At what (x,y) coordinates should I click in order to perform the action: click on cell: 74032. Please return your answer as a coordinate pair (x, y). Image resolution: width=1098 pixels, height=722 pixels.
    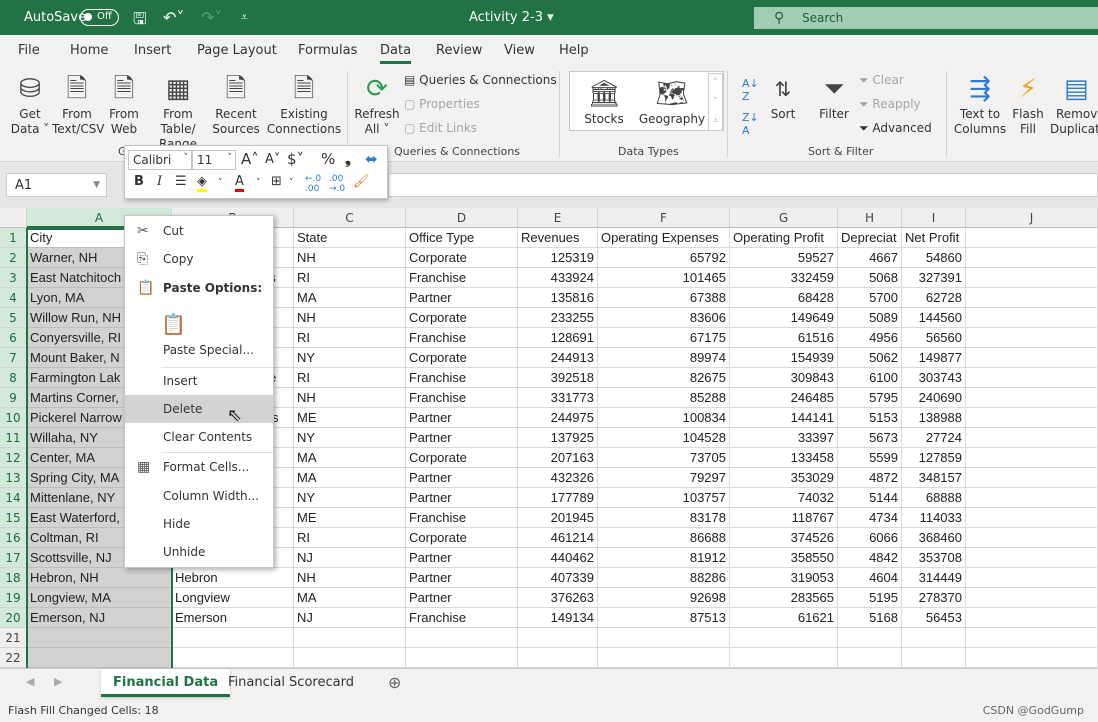
    Looking at the image, I should click on (784, 498).